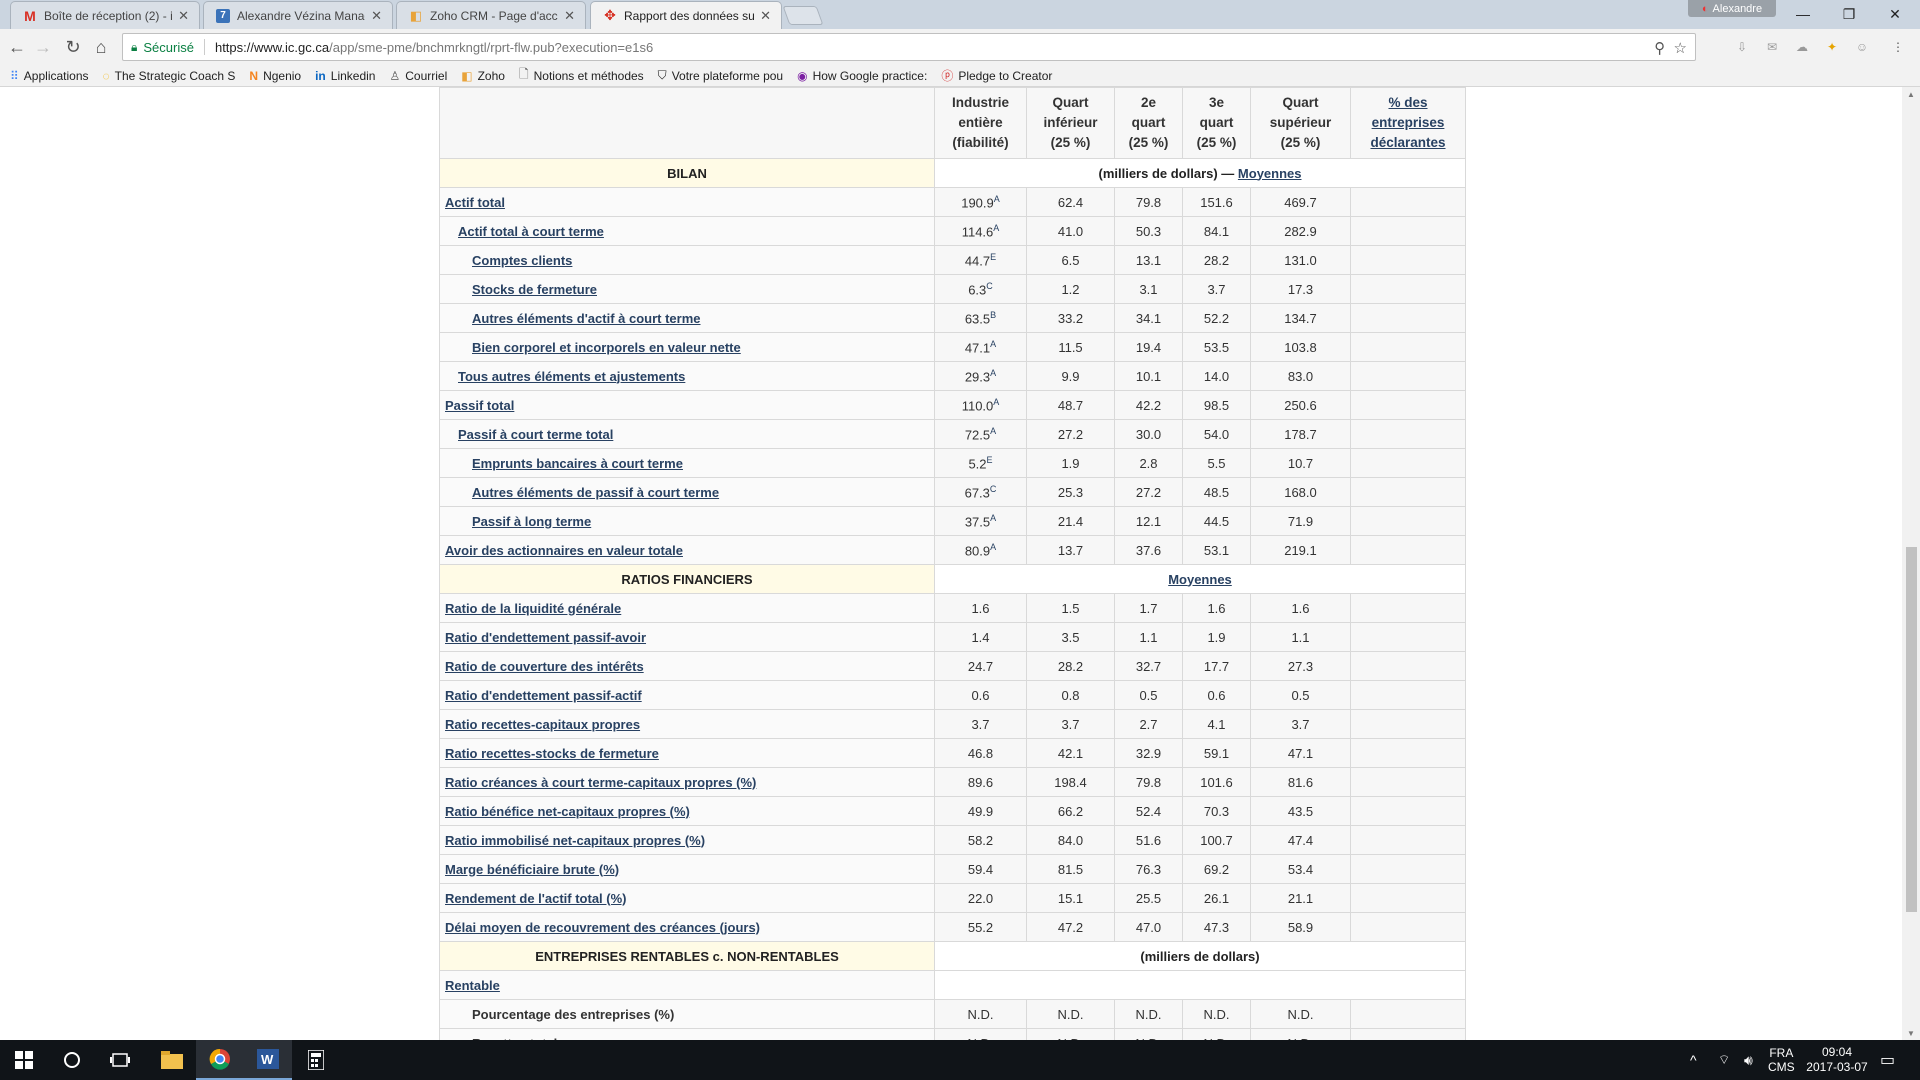 The image size is (1920, 1080). What do you see at coordinates (862, 76) in the screenshot?
I see `bookmark-google-practices: ◉ How Google practice:` at bounding box center [862, 76].